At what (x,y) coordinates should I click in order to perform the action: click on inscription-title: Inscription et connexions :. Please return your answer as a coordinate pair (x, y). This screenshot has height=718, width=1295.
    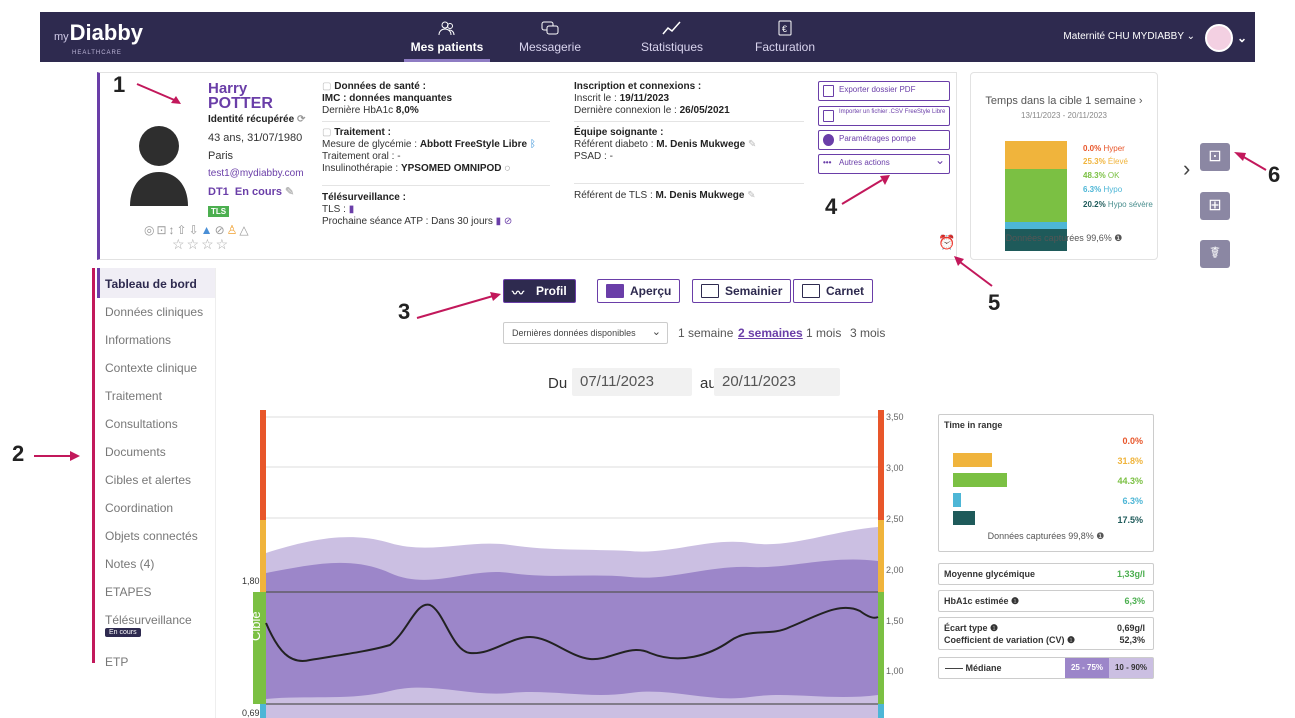
    Looking at the image, I should click on (638, 86).